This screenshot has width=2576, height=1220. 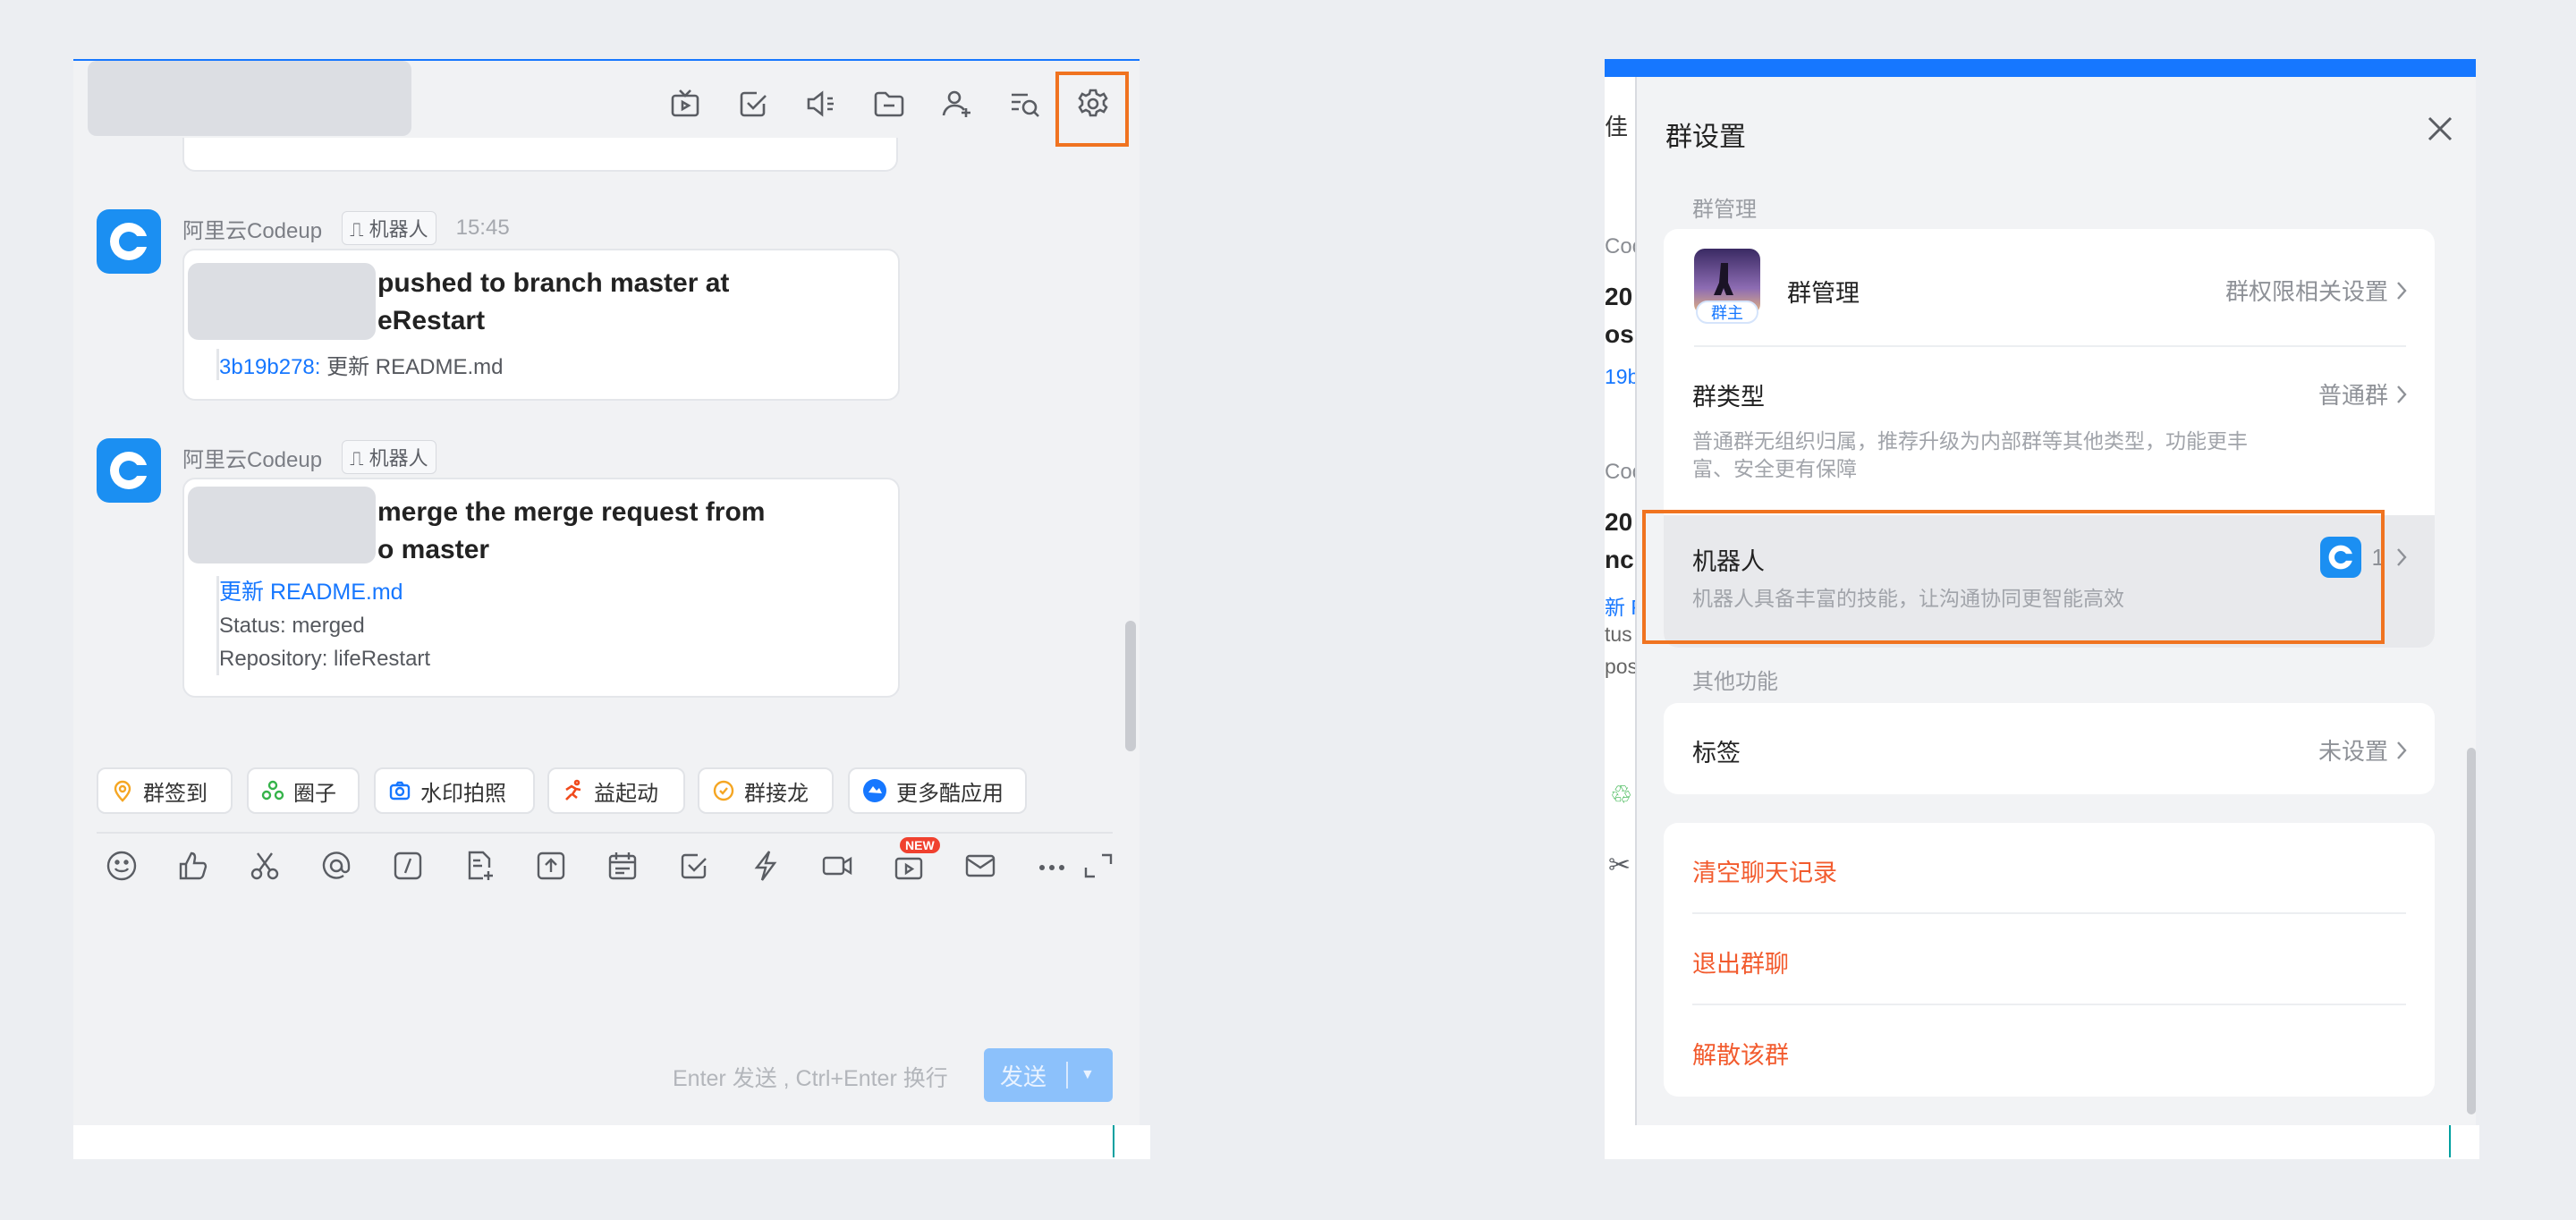 What do you see at coordinates (2316, 290) in the screenshot?
I see `manage-row: 群权限相关设置` at bounding box center [2316, 290].